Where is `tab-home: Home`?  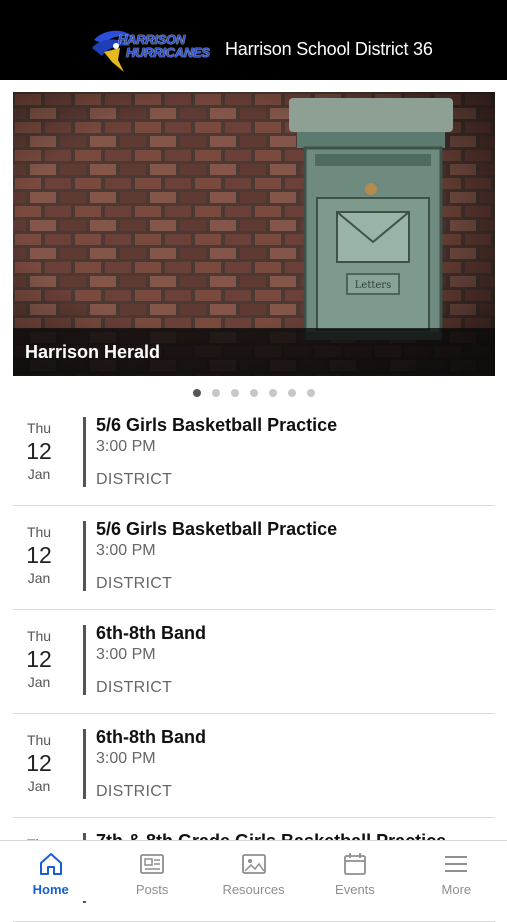 tab-home: Home is located at coordinates (50, 871).